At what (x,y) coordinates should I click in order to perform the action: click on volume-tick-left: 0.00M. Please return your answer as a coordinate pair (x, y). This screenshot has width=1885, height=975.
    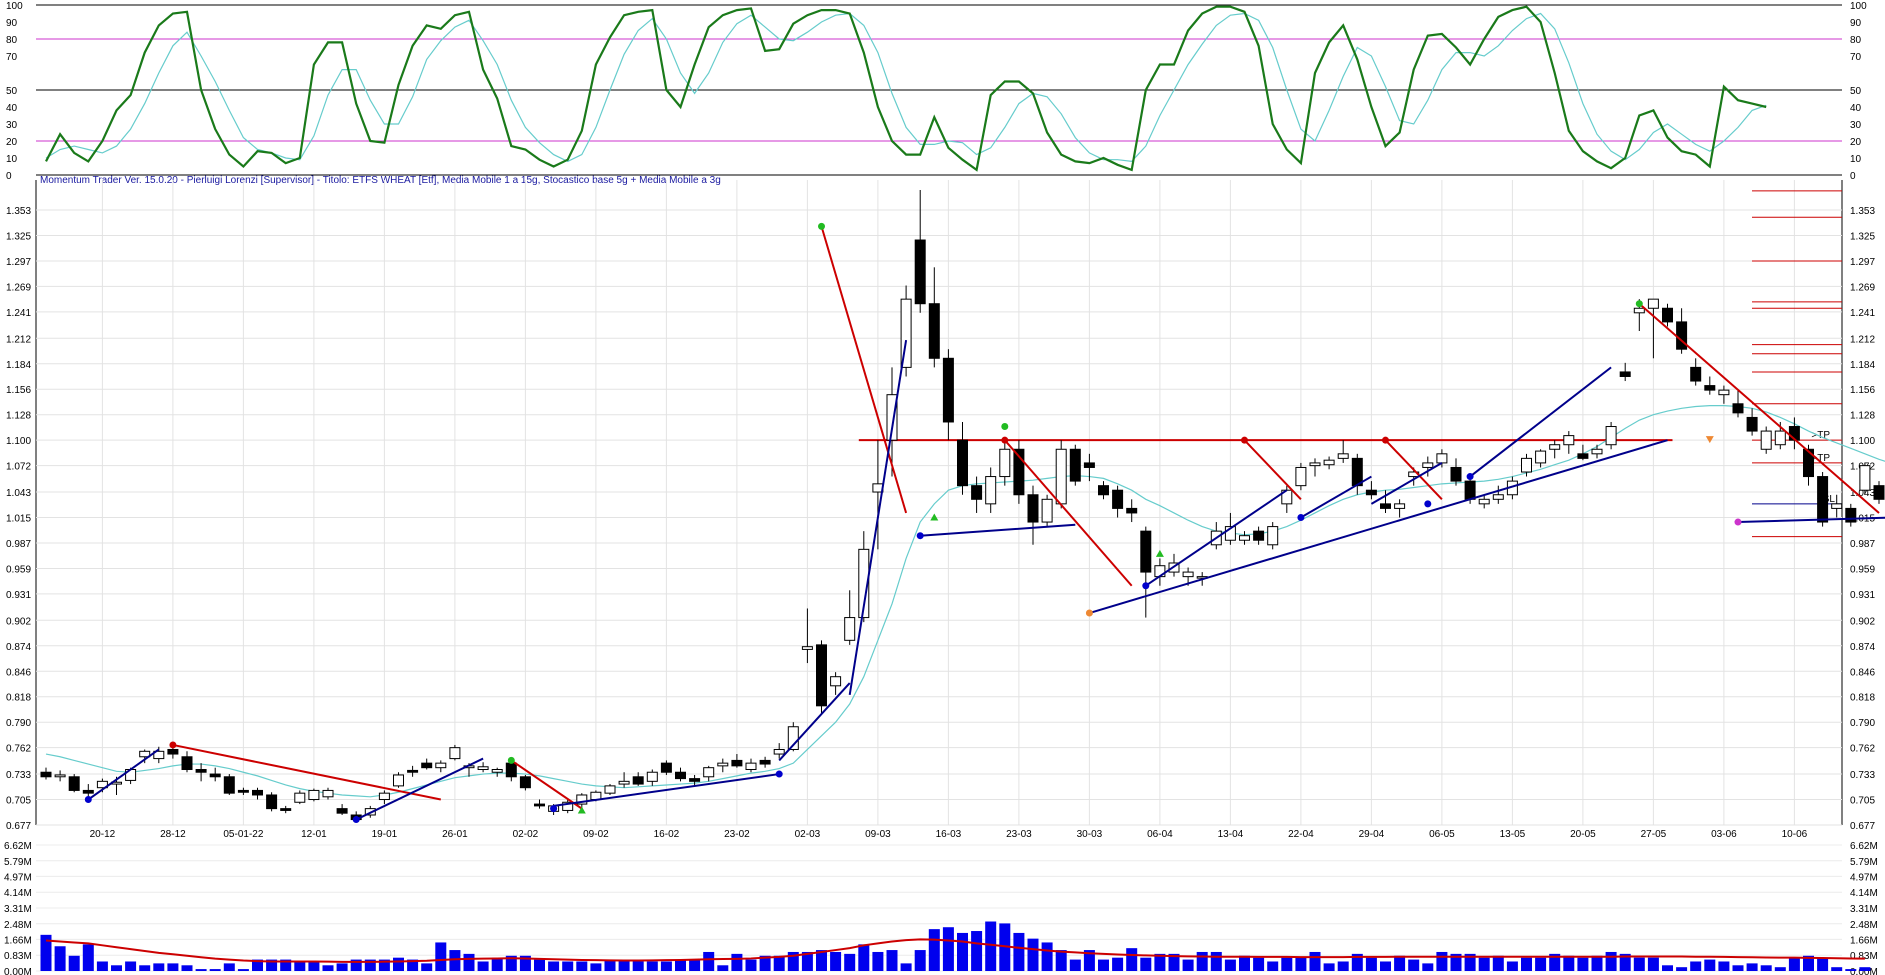
    Looking at the image, I should click on (18, 971).